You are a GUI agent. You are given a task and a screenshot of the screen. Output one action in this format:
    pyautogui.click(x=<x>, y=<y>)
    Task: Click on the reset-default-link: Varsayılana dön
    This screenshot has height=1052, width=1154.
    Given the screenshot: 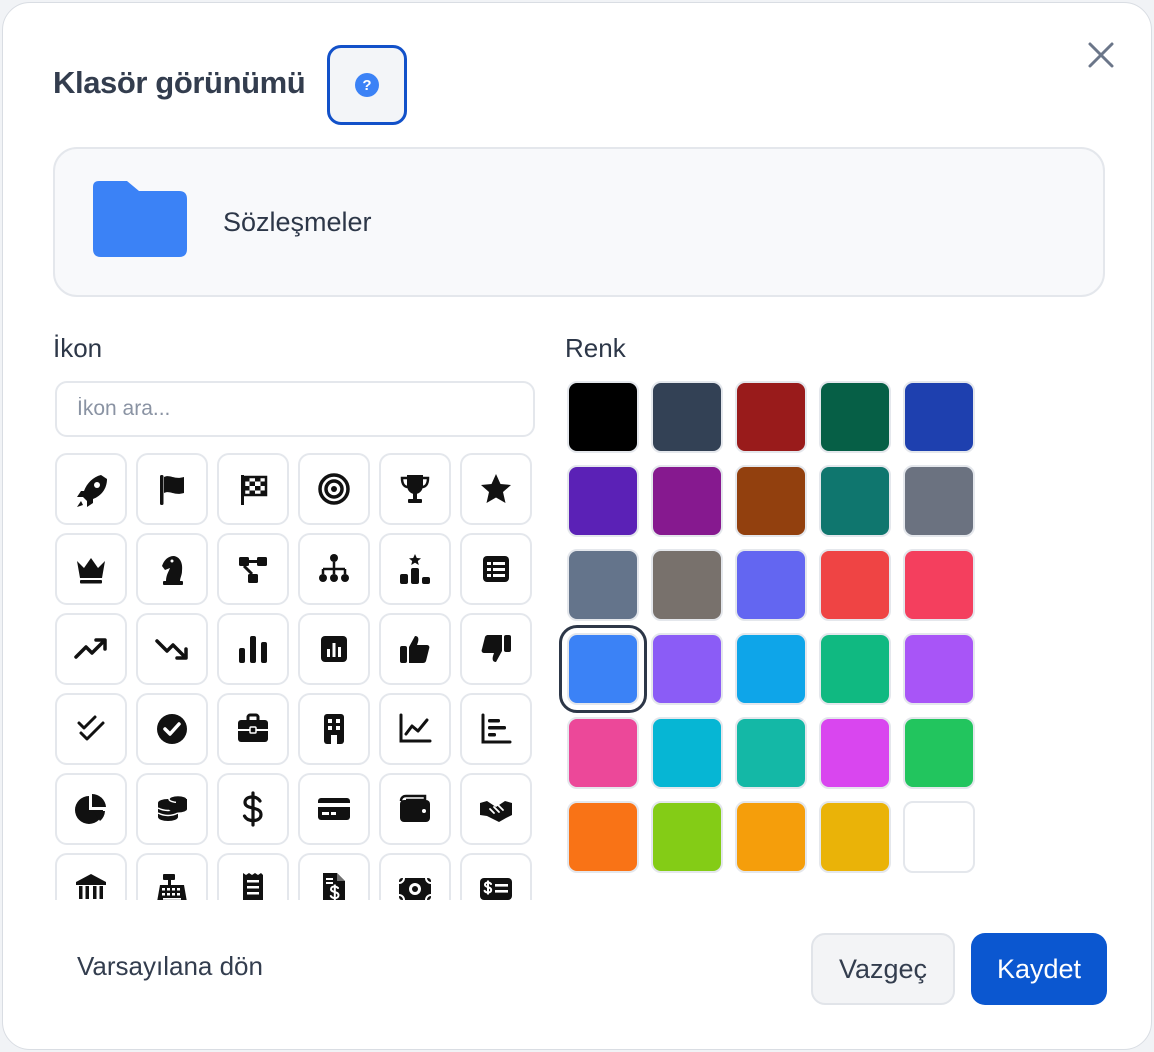 What is the action you would take?
    pyautogui.click(x=170, y=966)
    